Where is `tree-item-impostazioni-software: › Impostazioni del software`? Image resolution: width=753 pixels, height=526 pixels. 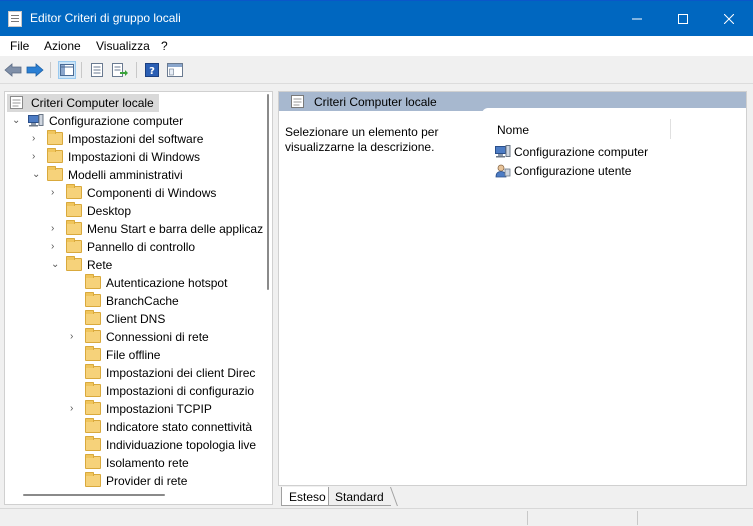 tree-item-impostazioni-software: › Impostazioni del software is located at coordinates (130, 139).